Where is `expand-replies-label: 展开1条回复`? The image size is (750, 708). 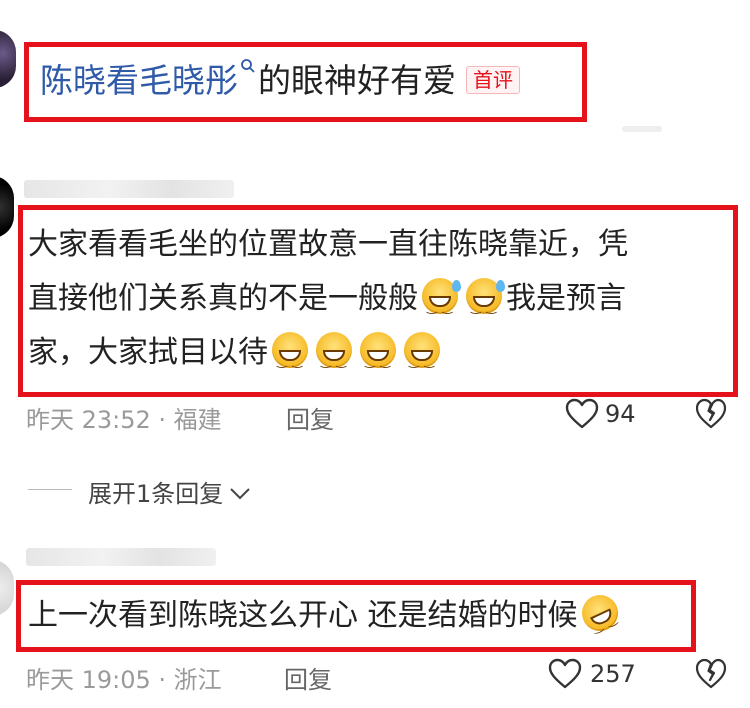
expand-replies-label: 展开1条回复 is located at coordinates (156, 494).